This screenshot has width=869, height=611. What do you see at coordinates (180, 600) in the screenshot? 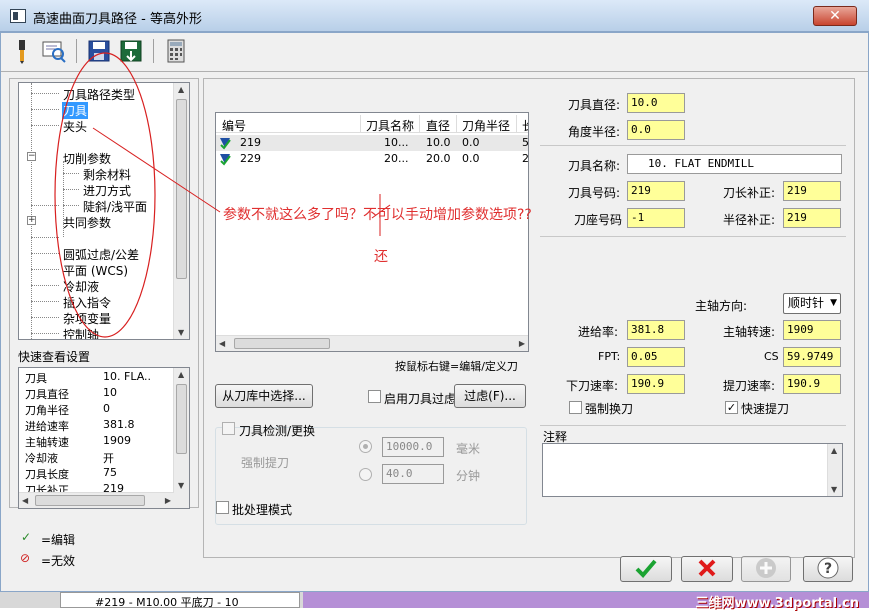
I see `taskbar-item: #219 - M10.00 平底刀 - 10` at bounding box center [180, 600].